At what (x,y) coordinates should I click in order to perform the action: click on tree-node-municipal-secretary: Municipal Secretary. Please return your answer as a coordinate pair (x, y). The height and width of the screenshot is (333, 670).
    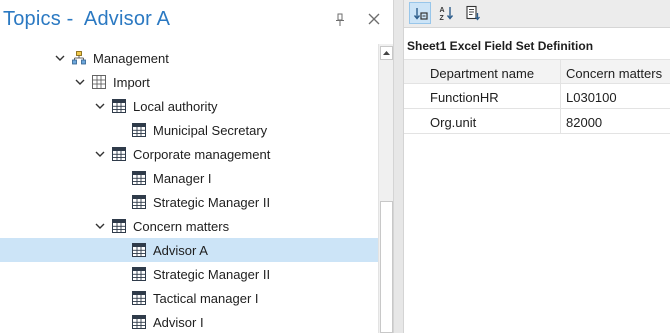
    Looking at the image, I should click on (189, 130).